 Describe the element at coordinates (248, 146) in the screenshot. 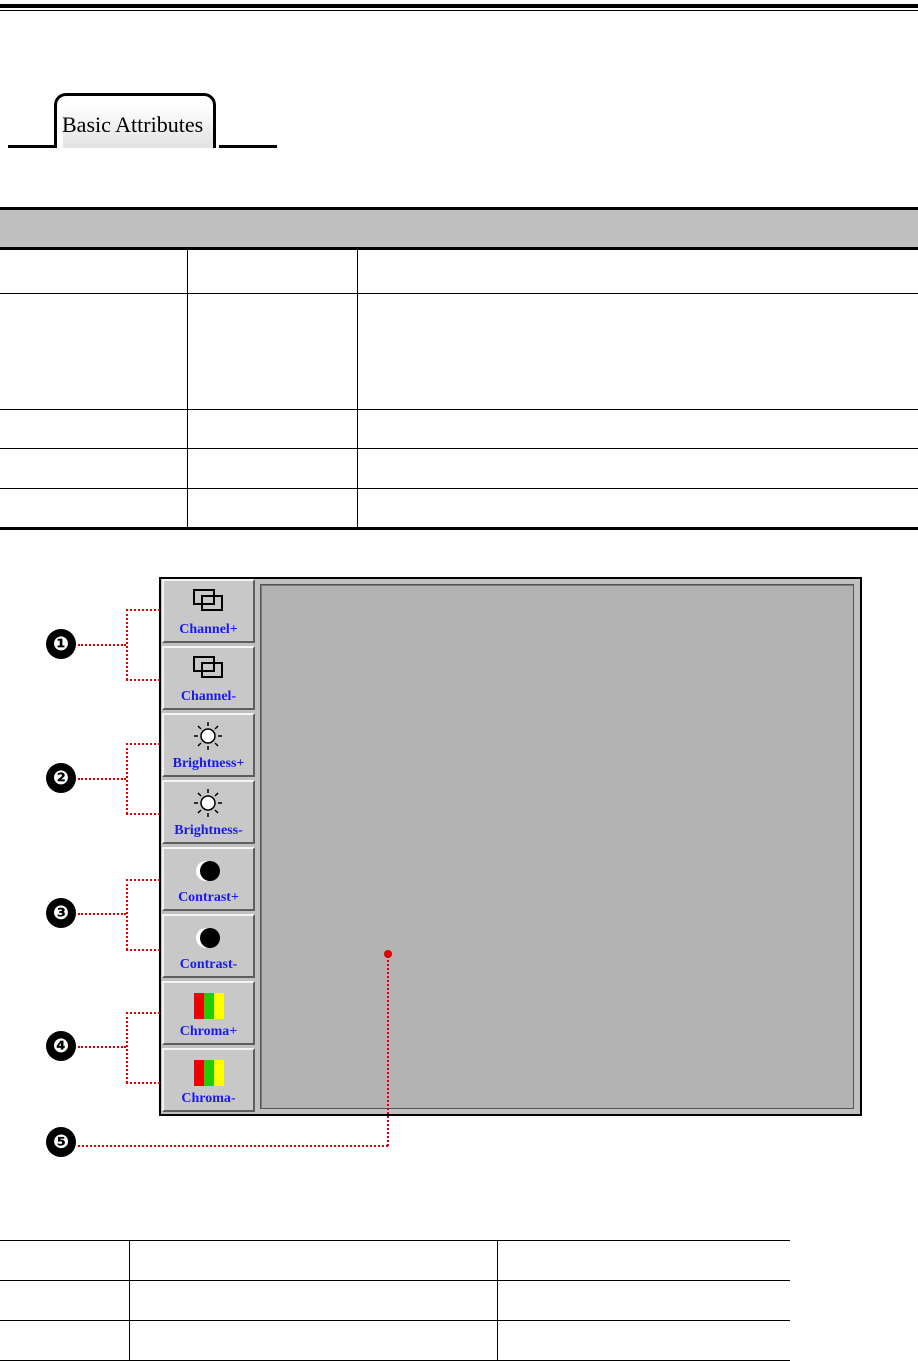

I see `tab-underline-right` at that location.